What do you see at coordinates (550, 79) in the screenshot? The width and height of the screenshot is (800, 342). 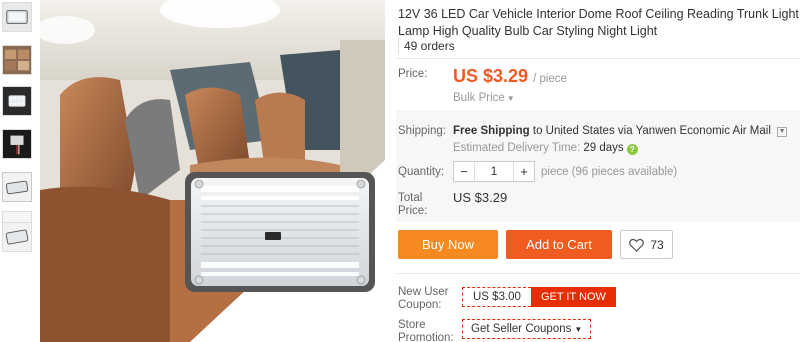 I see `price-unit: / piece` at bounding box center [550, 79].